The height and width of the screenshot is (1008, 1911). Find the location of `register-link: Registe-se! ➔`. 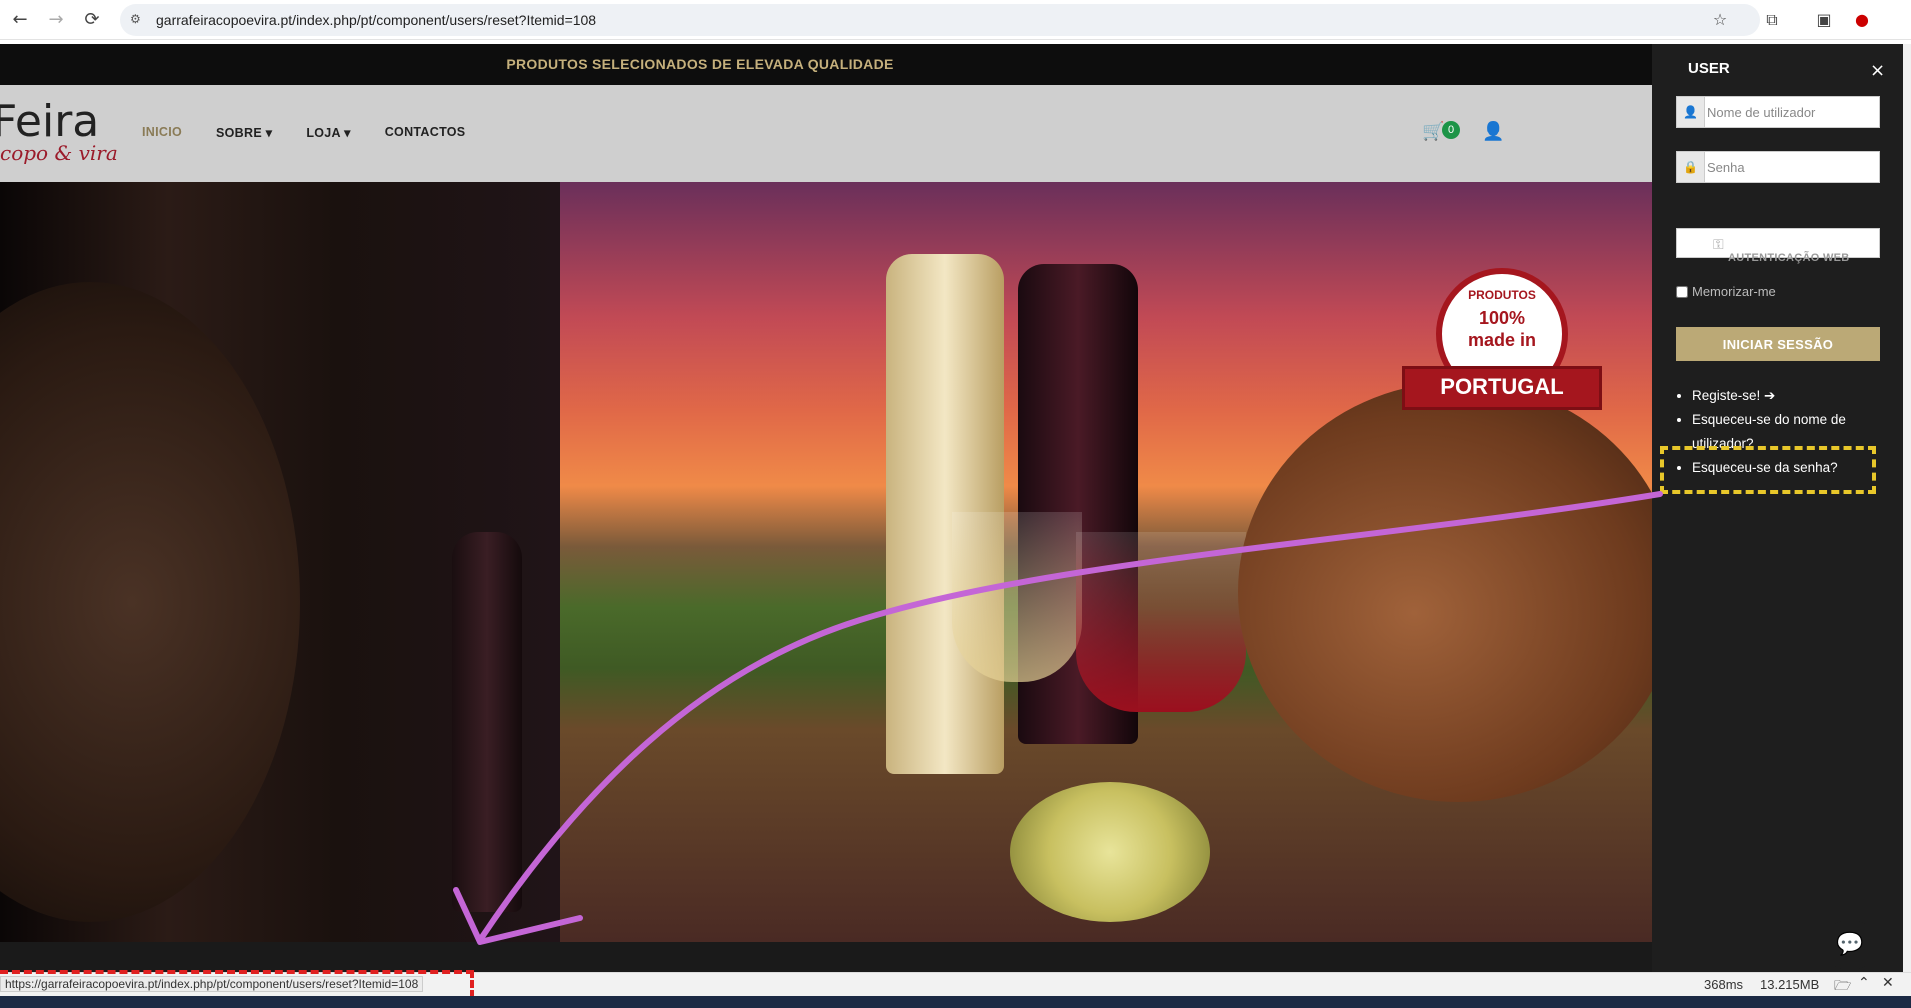

register-link: Registe-se! ➔ is located at coordinates (1792, 396).